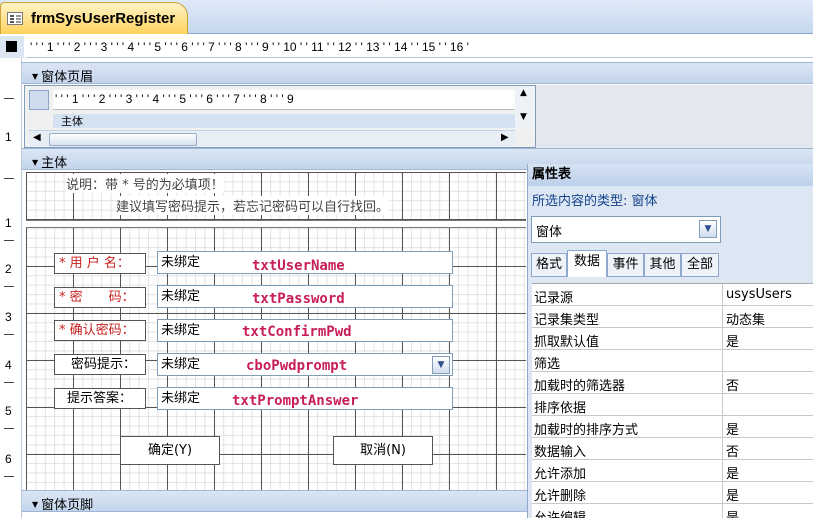 The image size is (813, 518). What do you see at coordinates (284, 121) in the screenshot?
I see `subform-detail-band: 主体` at bounding box center [284, 121].